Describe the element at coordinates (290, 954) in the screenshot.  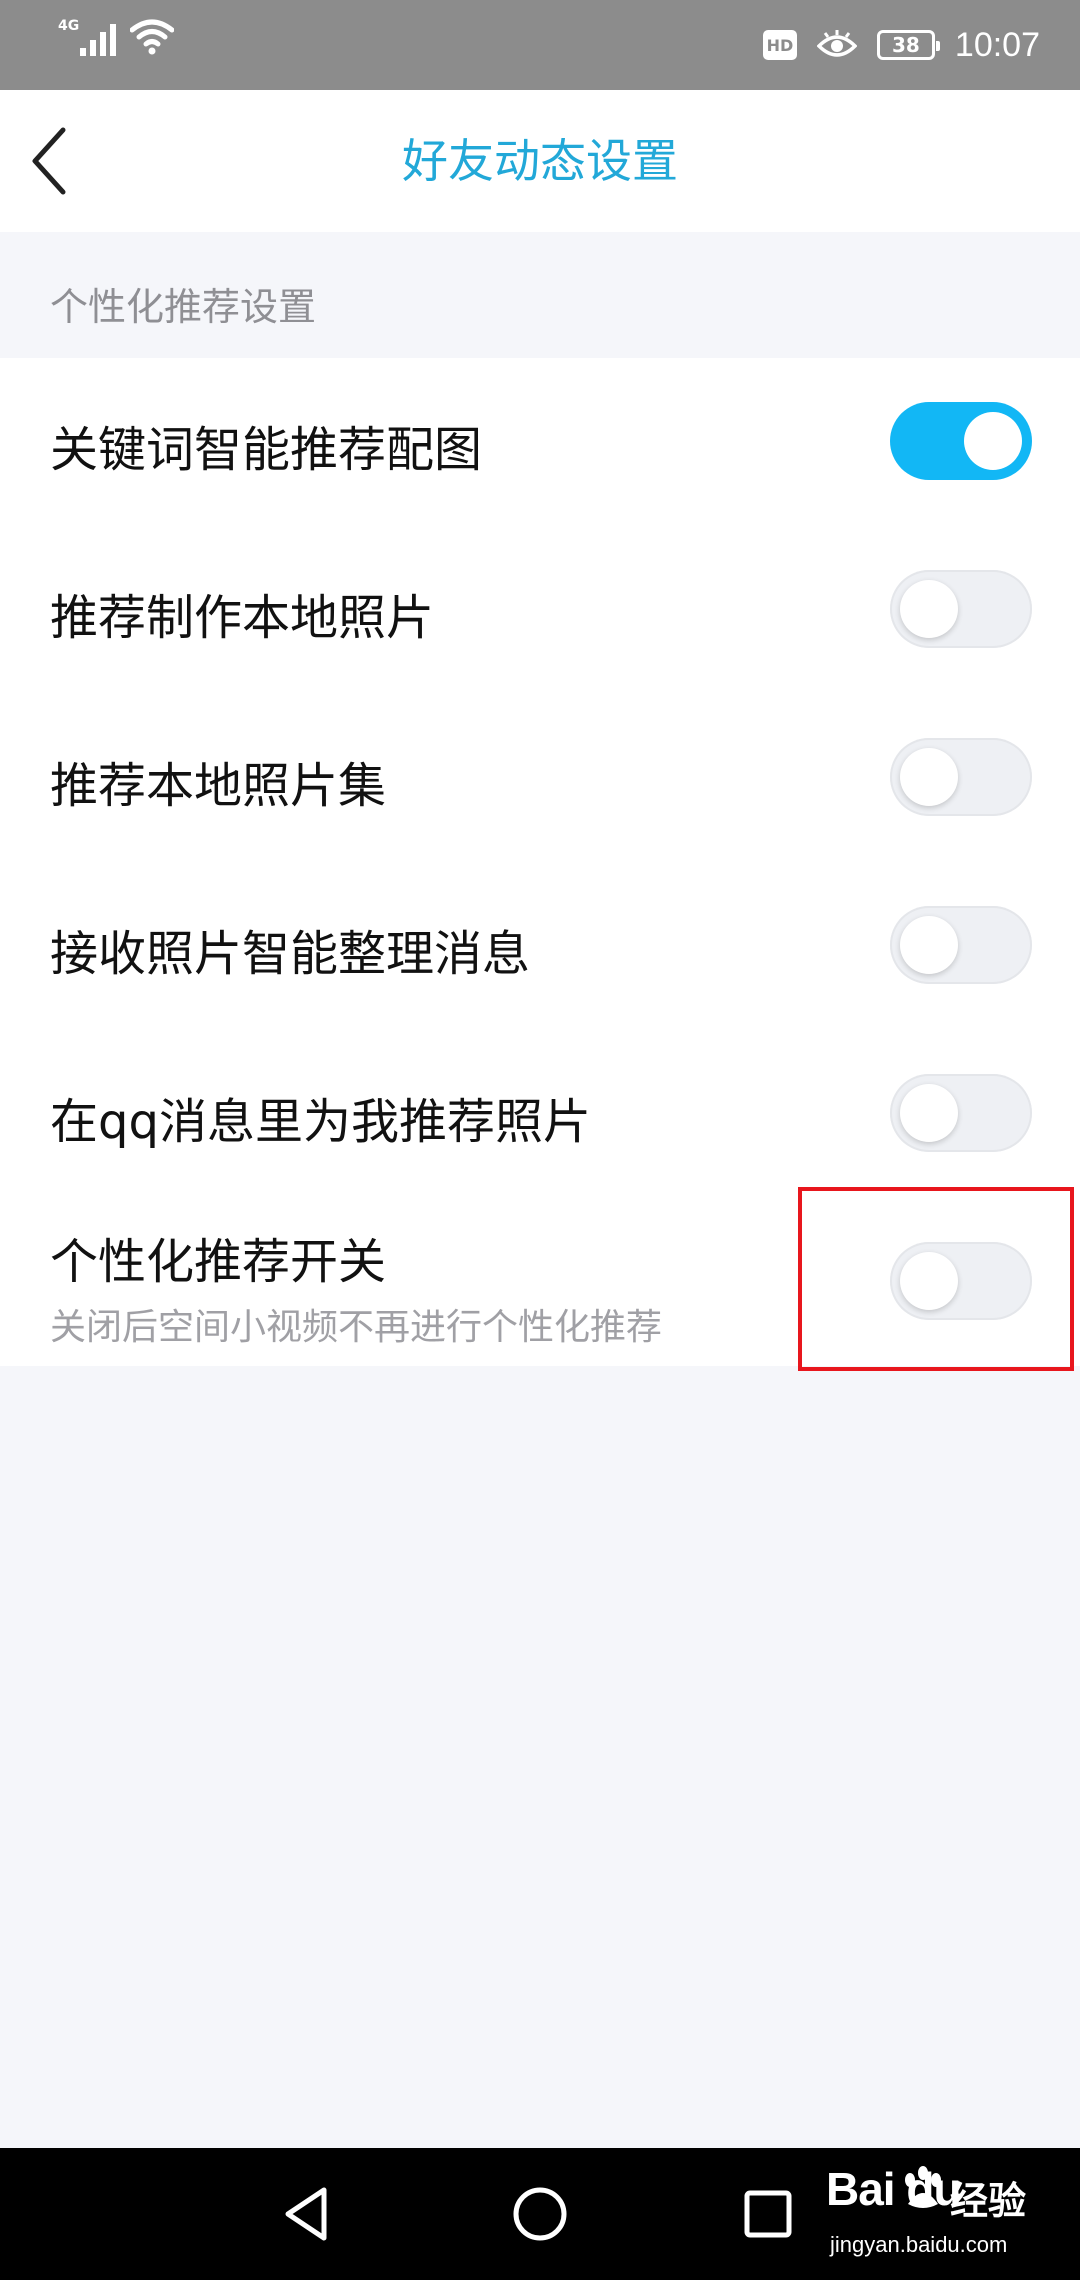
I see `setting-label: 接收照片智能整理消息` at that location.